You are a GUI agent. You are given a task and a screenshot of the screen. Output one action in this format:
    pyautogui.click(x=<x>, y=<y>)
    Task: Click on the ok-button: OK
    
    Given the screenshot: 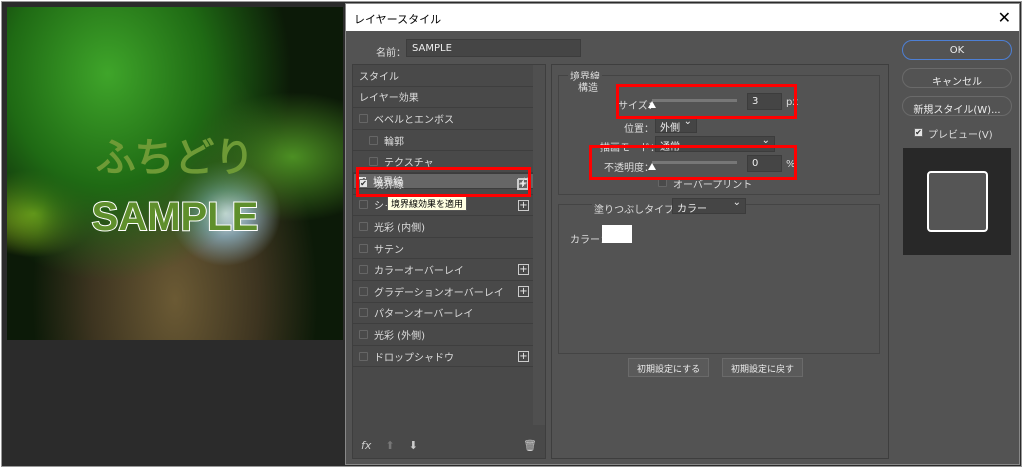 What is the action you would take?
    pyautogui.click(x=957, y=50)
    